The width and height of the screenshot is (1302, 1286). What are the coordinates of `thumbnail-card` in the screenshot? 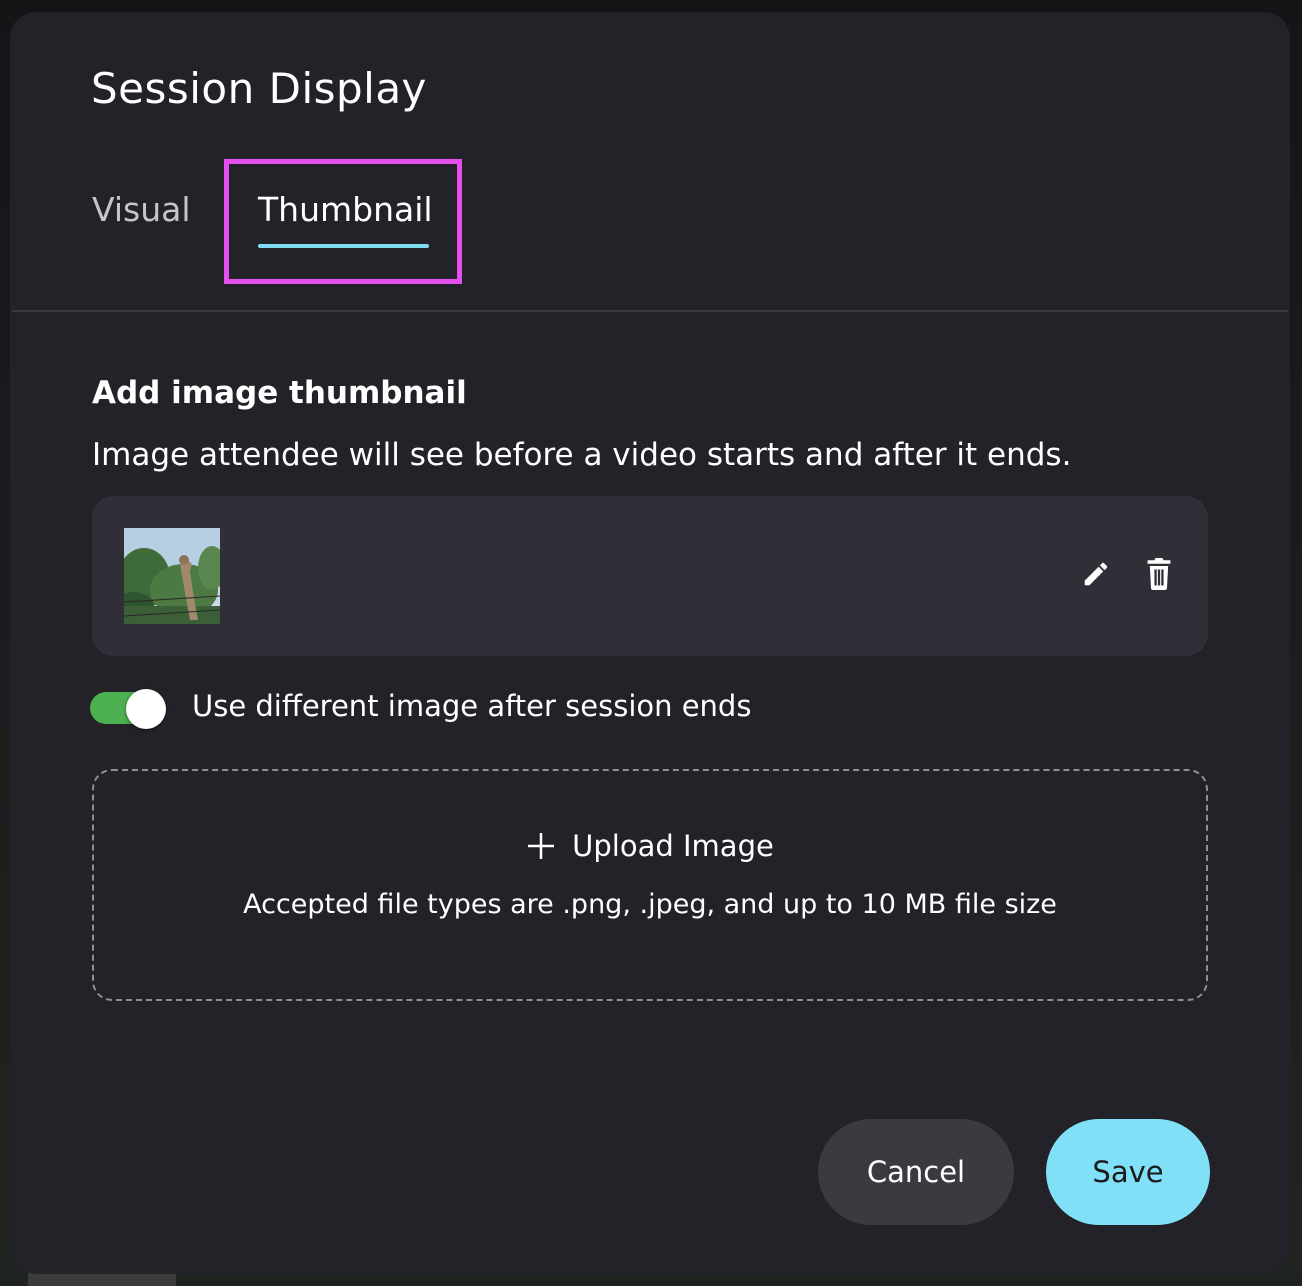 It's located at (650, 576).